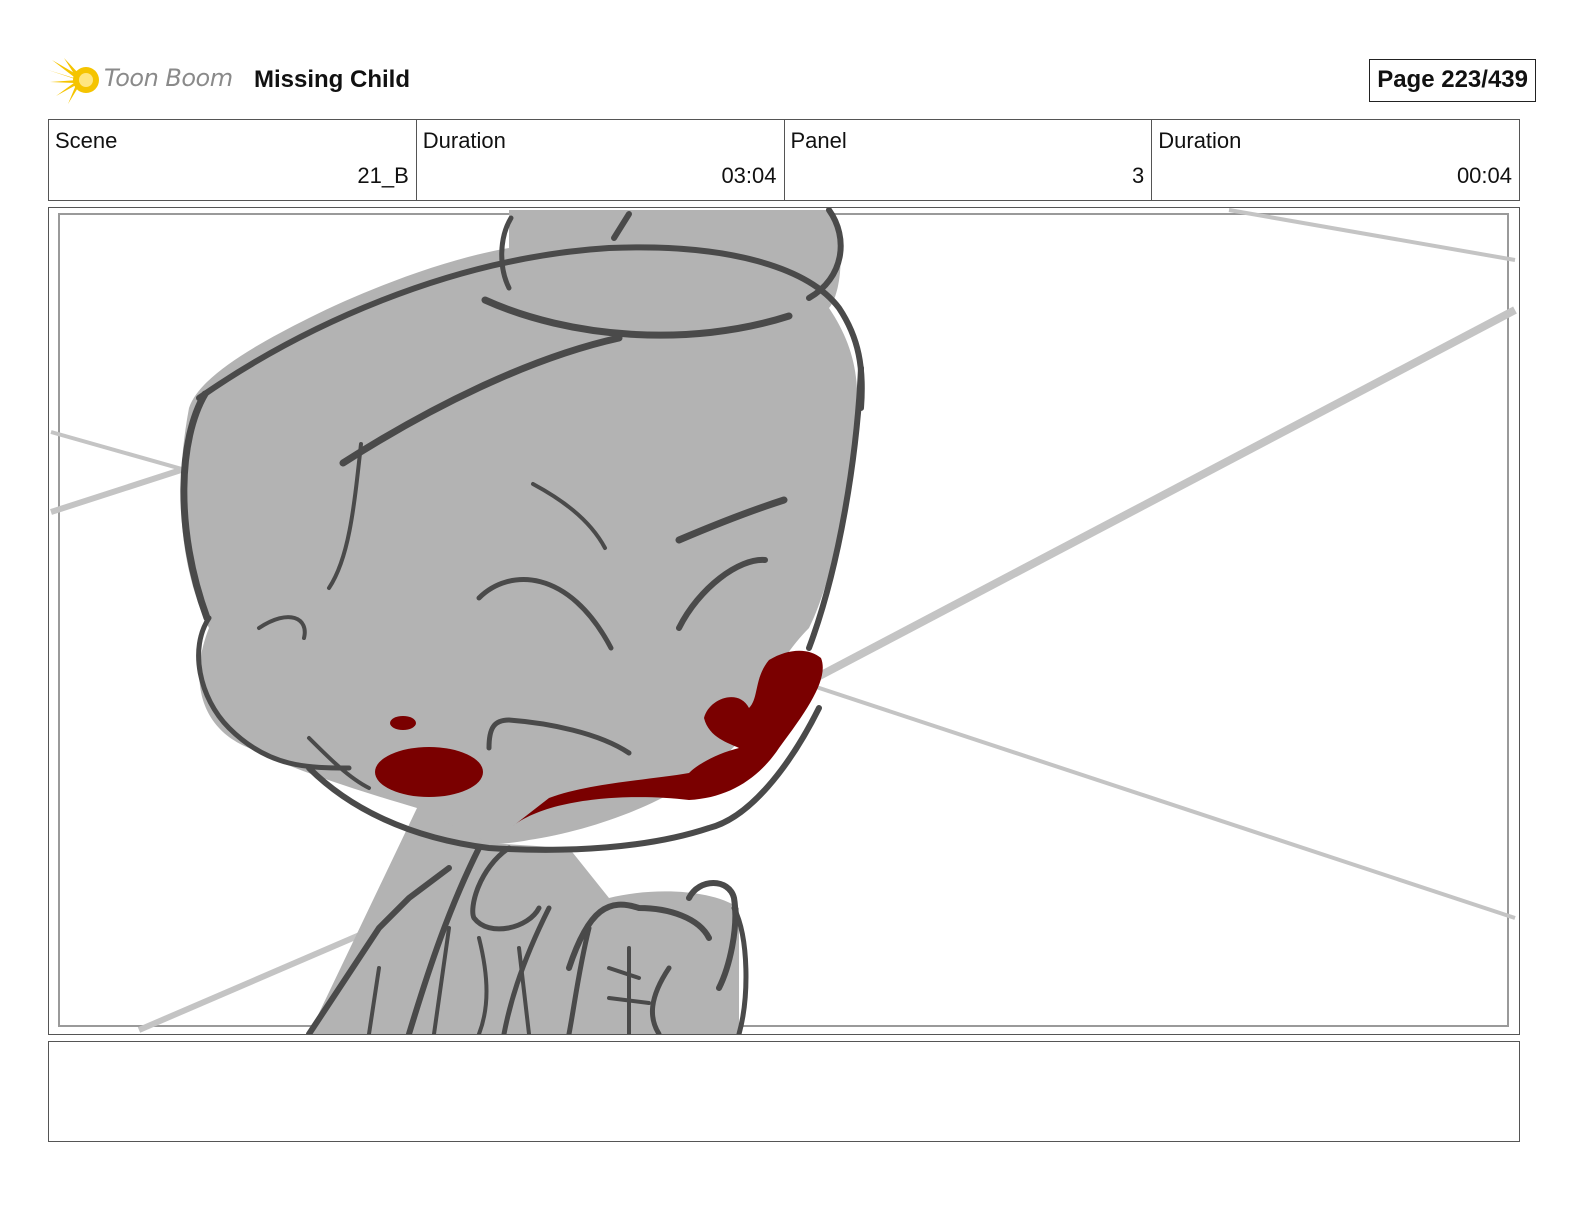  Describe the element at coordinates (1335, 160) in the screenshot. I see `panel-duration-cell: Duration 00:04` at that location.